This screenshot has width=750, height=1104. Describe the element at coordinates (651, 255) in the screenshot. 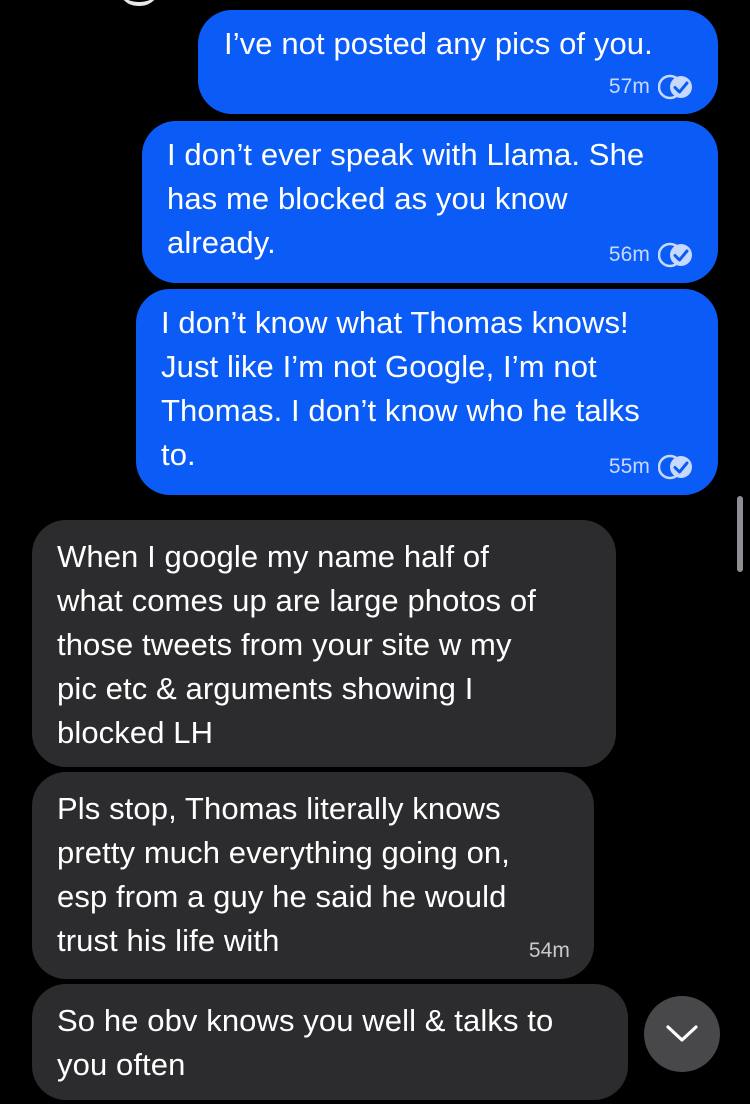

I see `message-meta: 56m` at that location.